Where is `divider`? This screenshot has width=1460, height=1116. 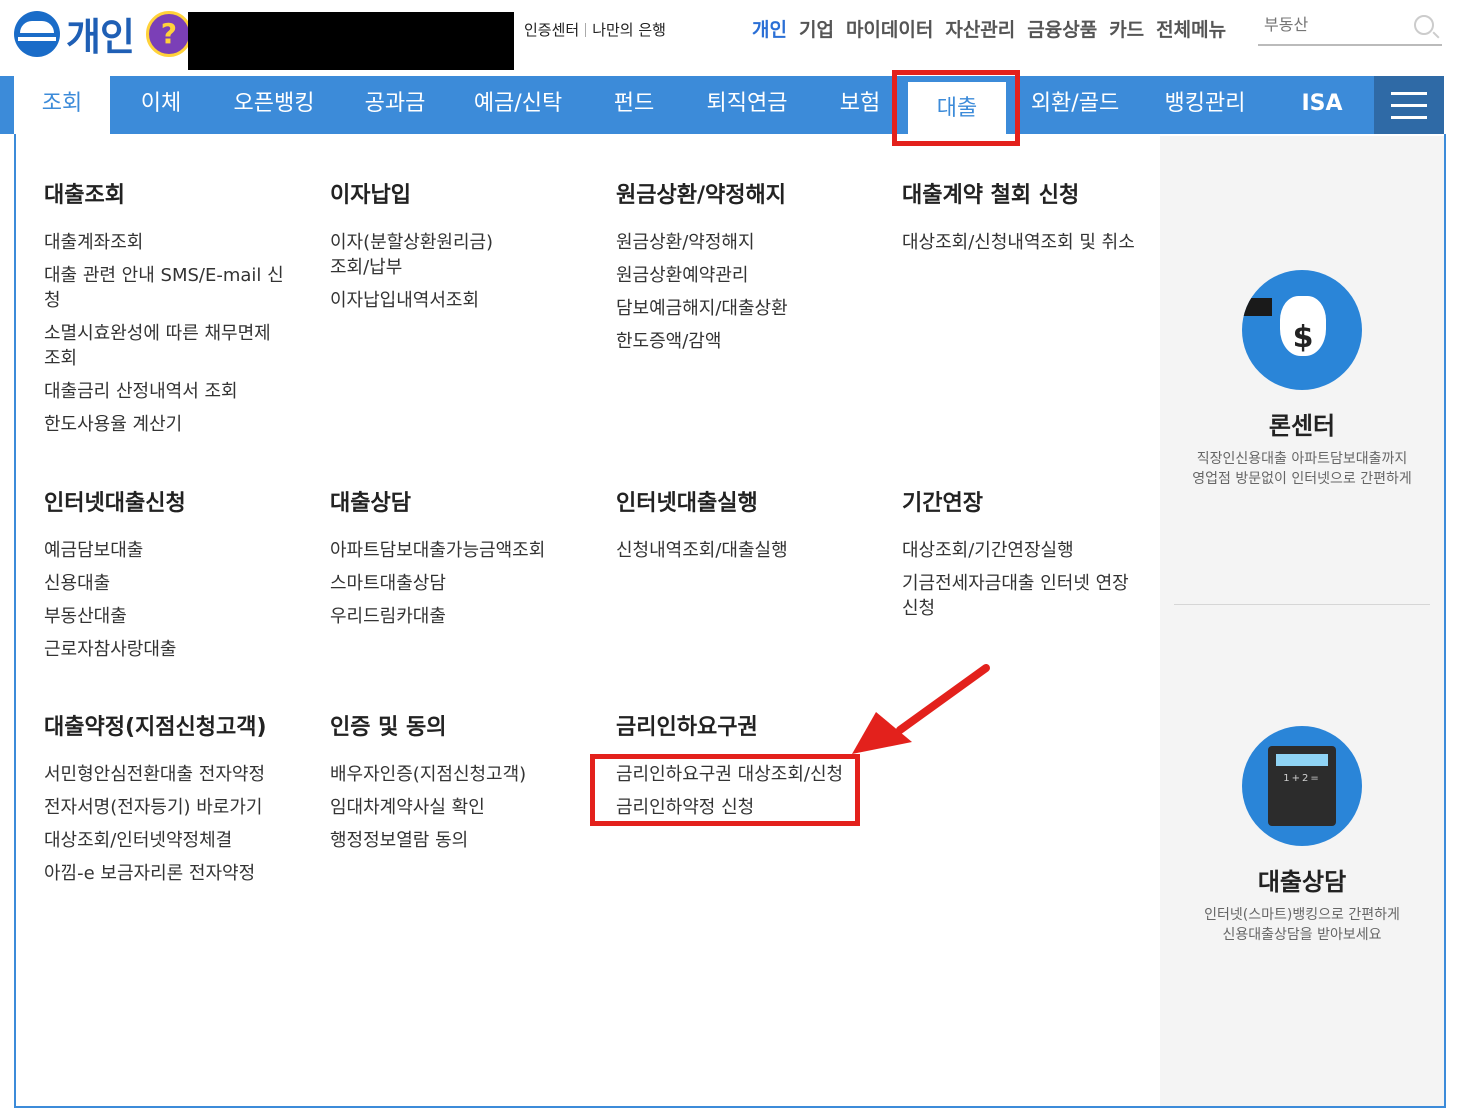
divider is located at coordinates (586, 29).